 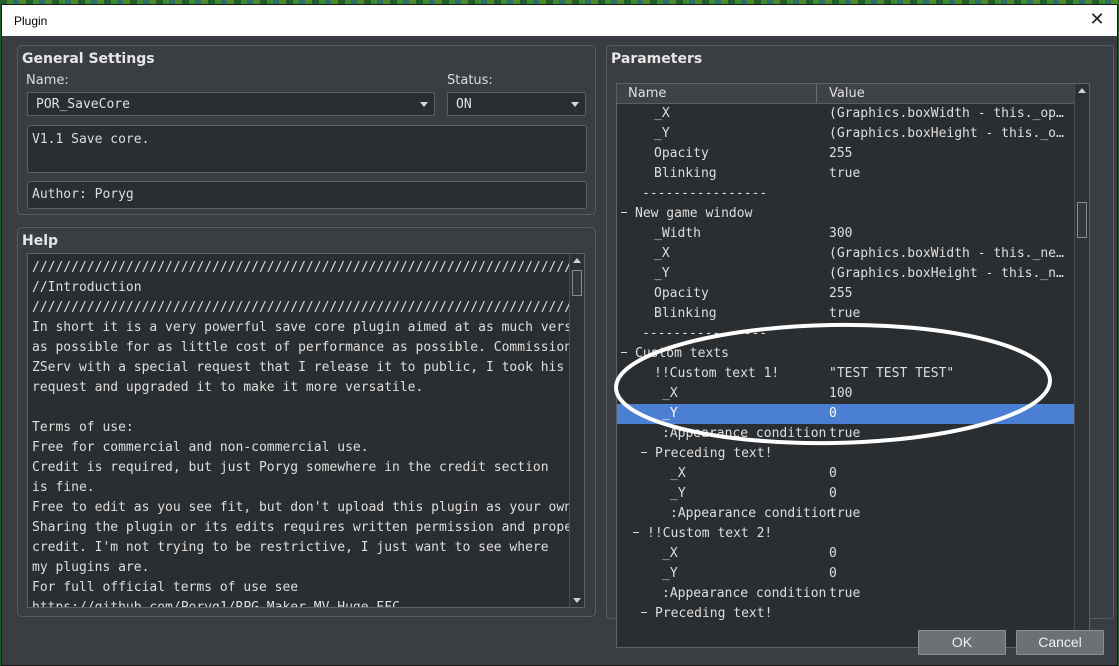 I want to click on parameter-row: !!Custom text 2!, so click(x=846, y=534).